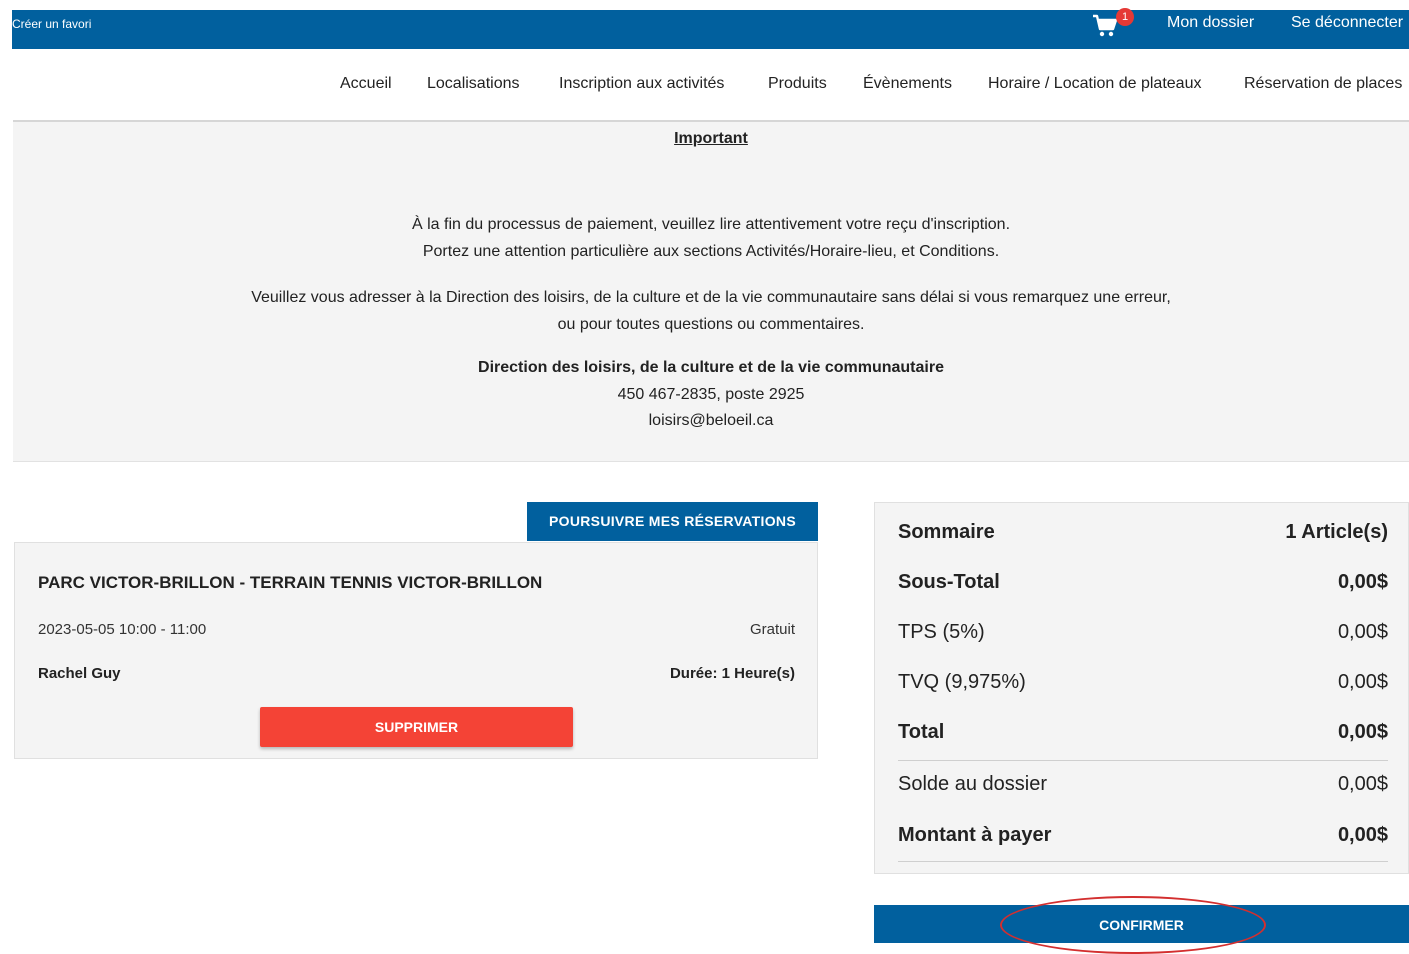  I want to click on total-value: 0,00$, so click(1362, 732).